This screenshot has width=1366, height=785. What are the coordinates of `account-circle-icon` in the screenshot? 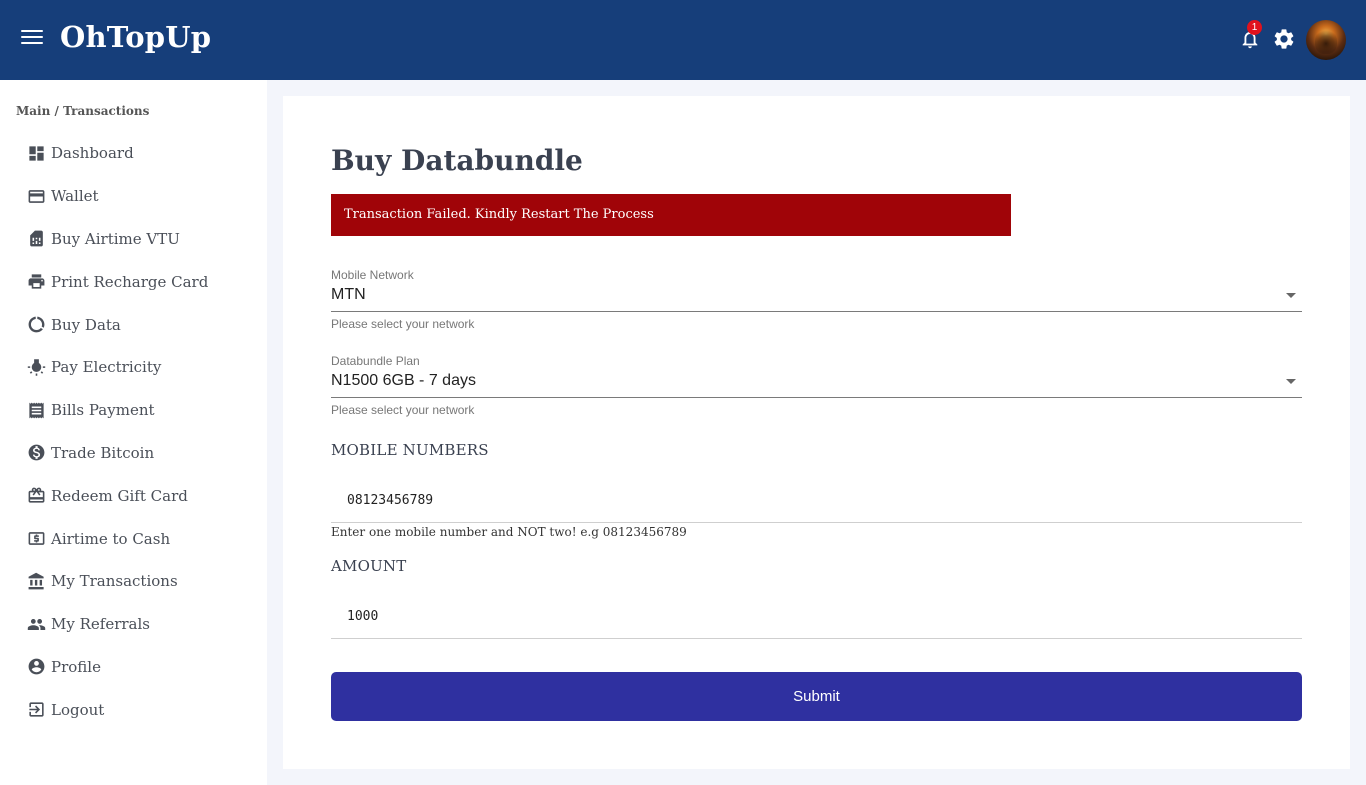 It's located at (36, 667).